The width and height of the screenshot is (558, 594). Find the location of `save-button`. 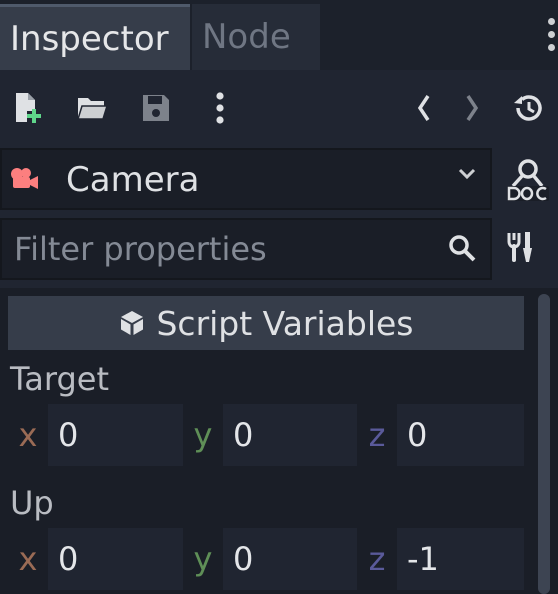

save-button is located at coordinates (156, 108).